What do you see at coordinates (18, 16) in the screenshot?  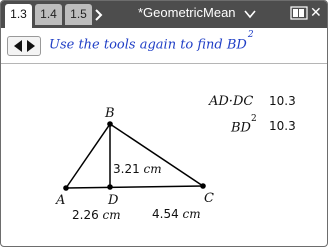 I see `tab-1-3: 1.3` at bounding box center [18, 16].